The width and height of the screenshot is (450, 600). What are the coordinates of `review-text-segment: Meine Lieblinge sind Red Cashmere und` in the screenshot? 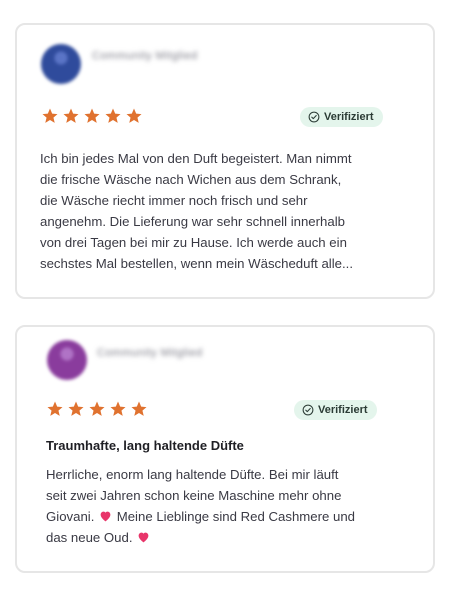 It's located at (235, 516).